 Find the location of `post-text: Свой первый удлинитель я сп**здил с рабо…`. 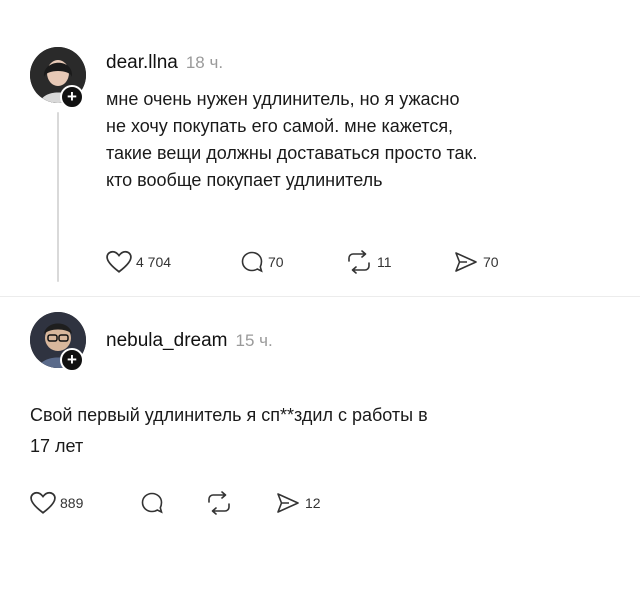

post-text: Свой первый удлинитель я сп**здил с рабо… is located at coordinates (325, 431).